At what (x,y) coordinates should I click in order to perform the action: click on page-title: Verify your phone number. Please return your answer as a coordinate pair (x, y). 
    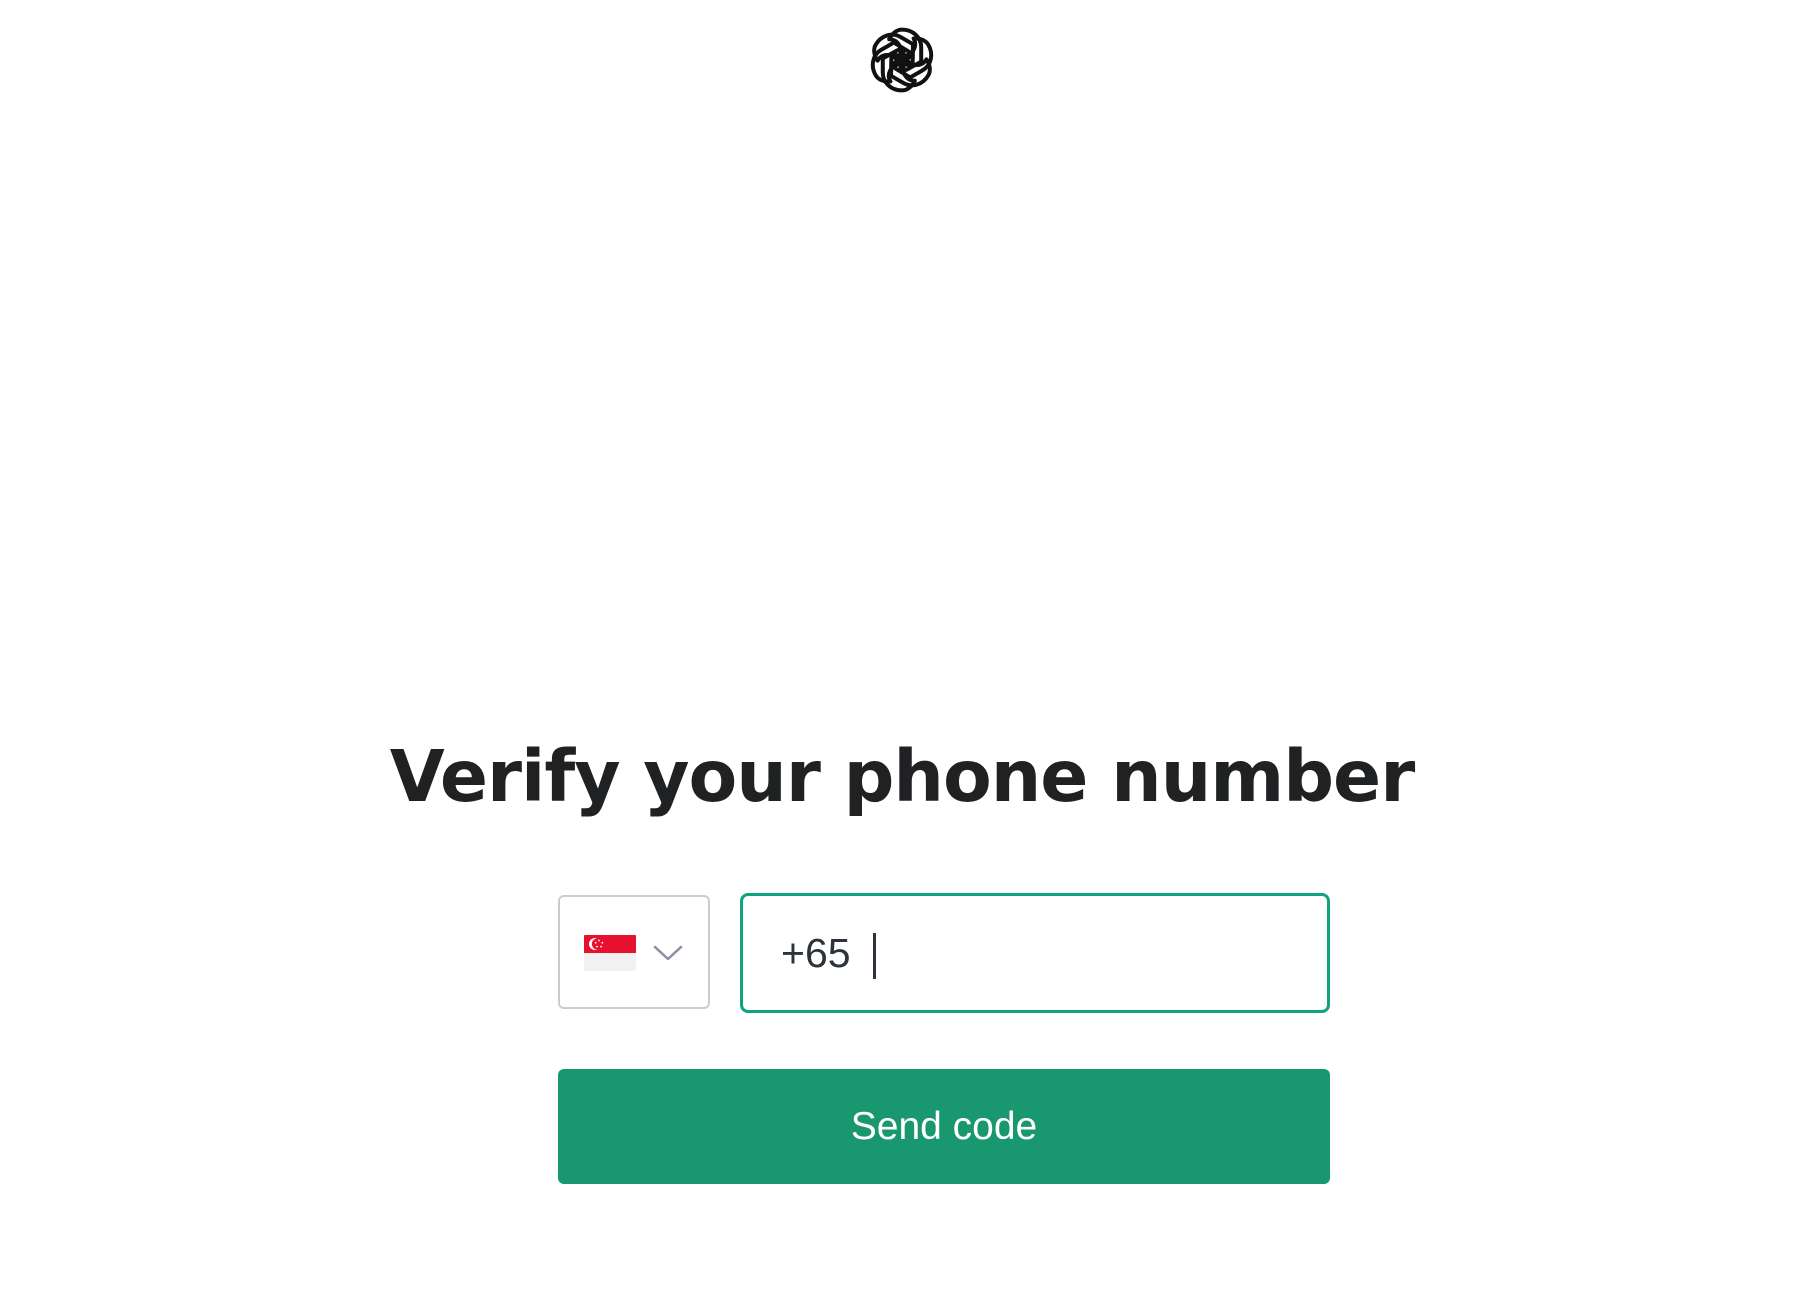
    Looking at the image, I should click on (902, 776).